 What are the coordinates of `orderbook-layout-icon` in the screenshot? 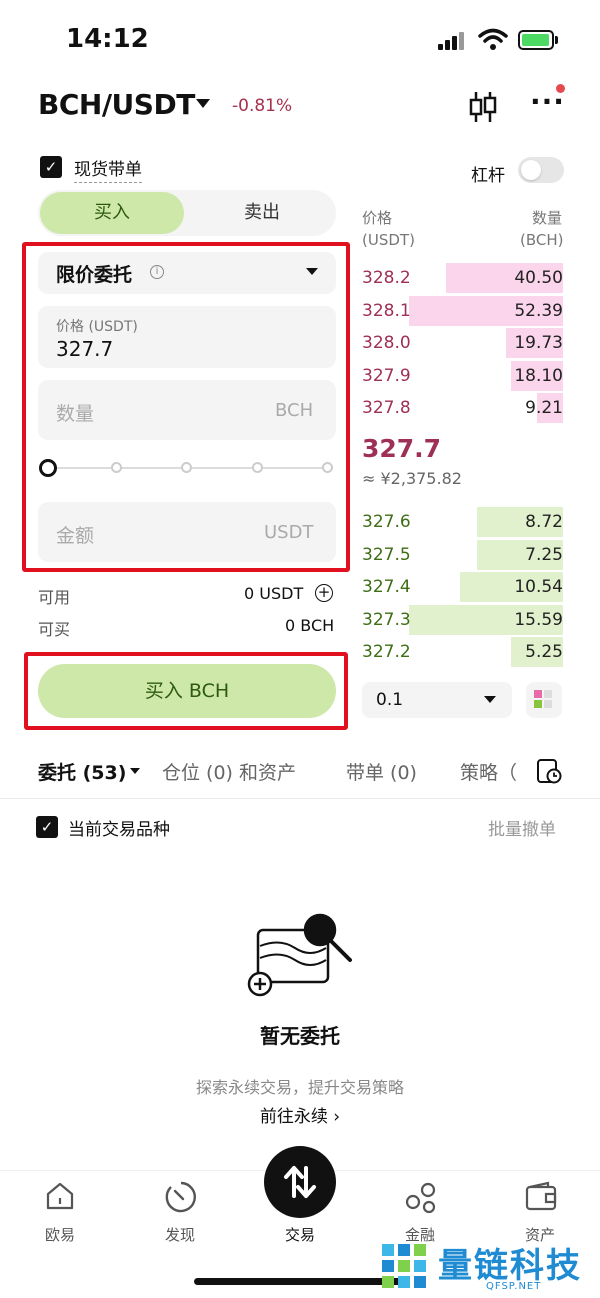 It's located at (544, 700).